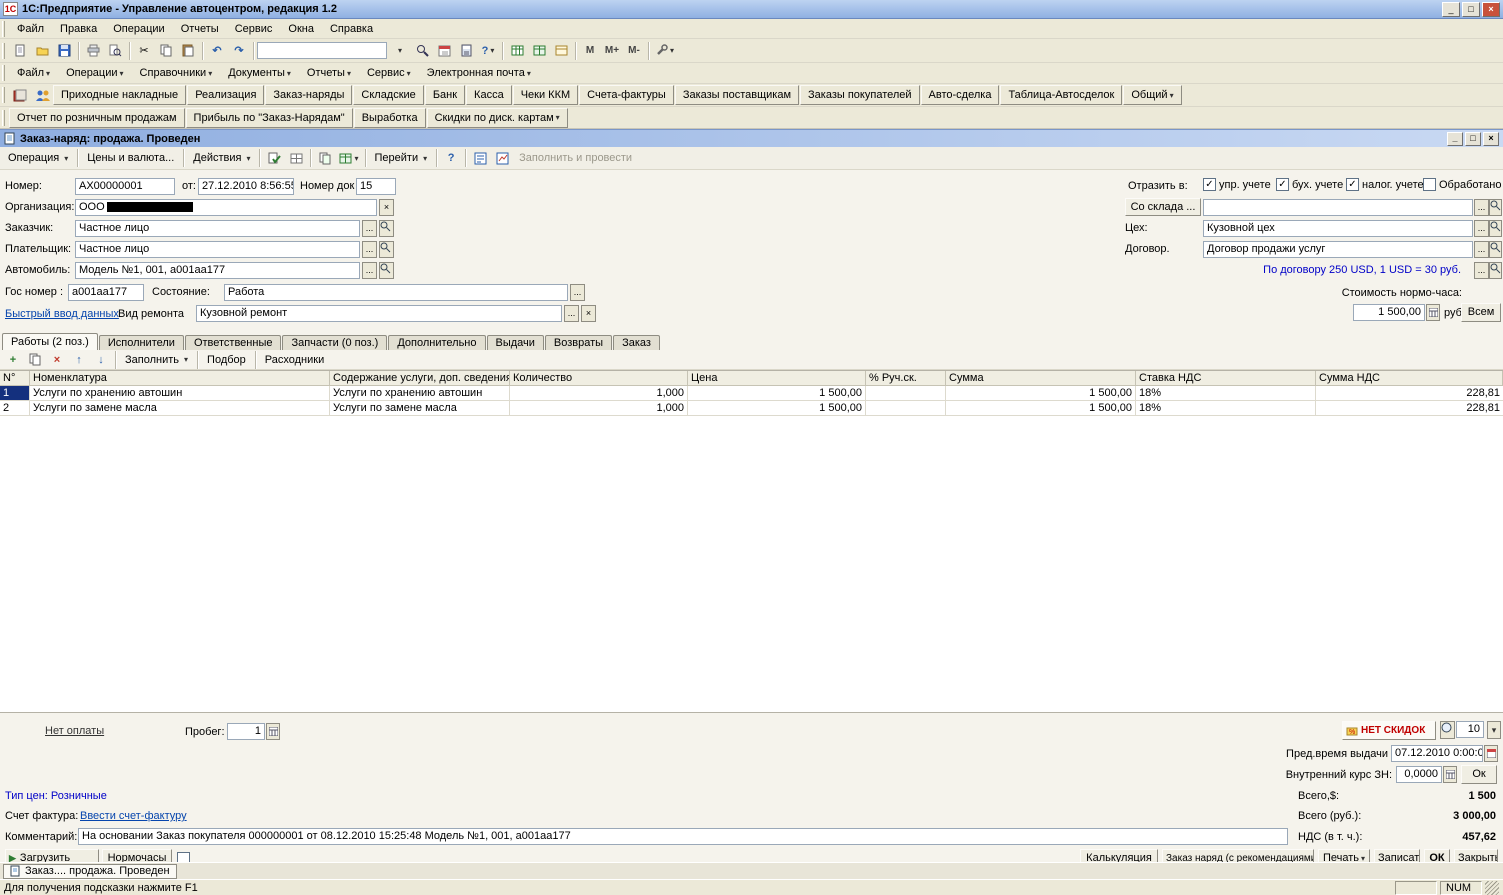 This screenshot has width=1503, height=895. I want to click on internal-rate-field: 0,0000, so click(1419, 774).